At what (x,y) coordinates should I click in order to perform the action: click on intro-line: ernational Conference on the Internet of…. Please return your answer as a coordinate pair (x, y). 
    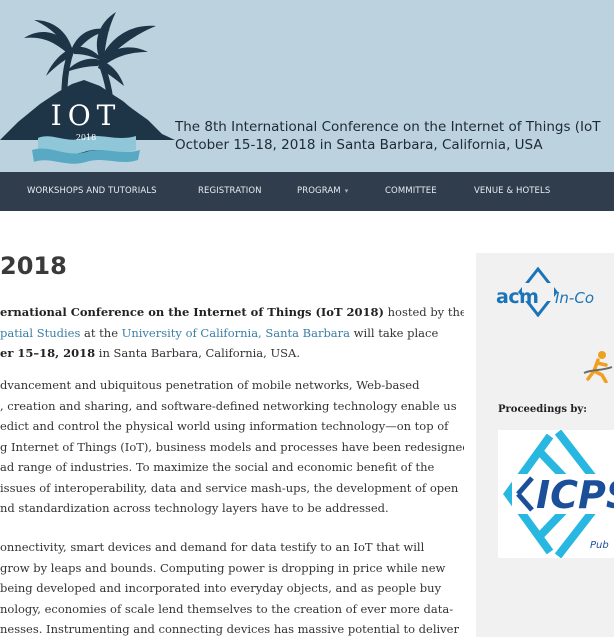
    Looking at the image, I should click on (232, 312).